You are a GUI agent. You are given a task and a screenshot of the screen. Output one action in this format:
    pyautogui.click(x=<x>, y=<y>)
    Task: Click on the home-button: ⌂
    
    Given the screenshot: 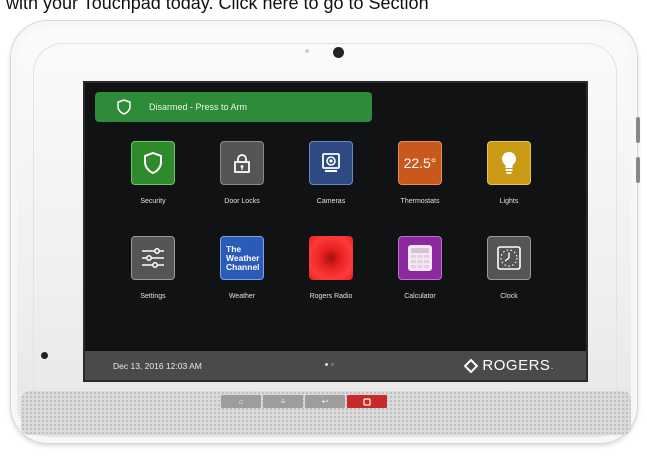 What is the action you would take?
    pyautogui.click(x=241, y=401)
    